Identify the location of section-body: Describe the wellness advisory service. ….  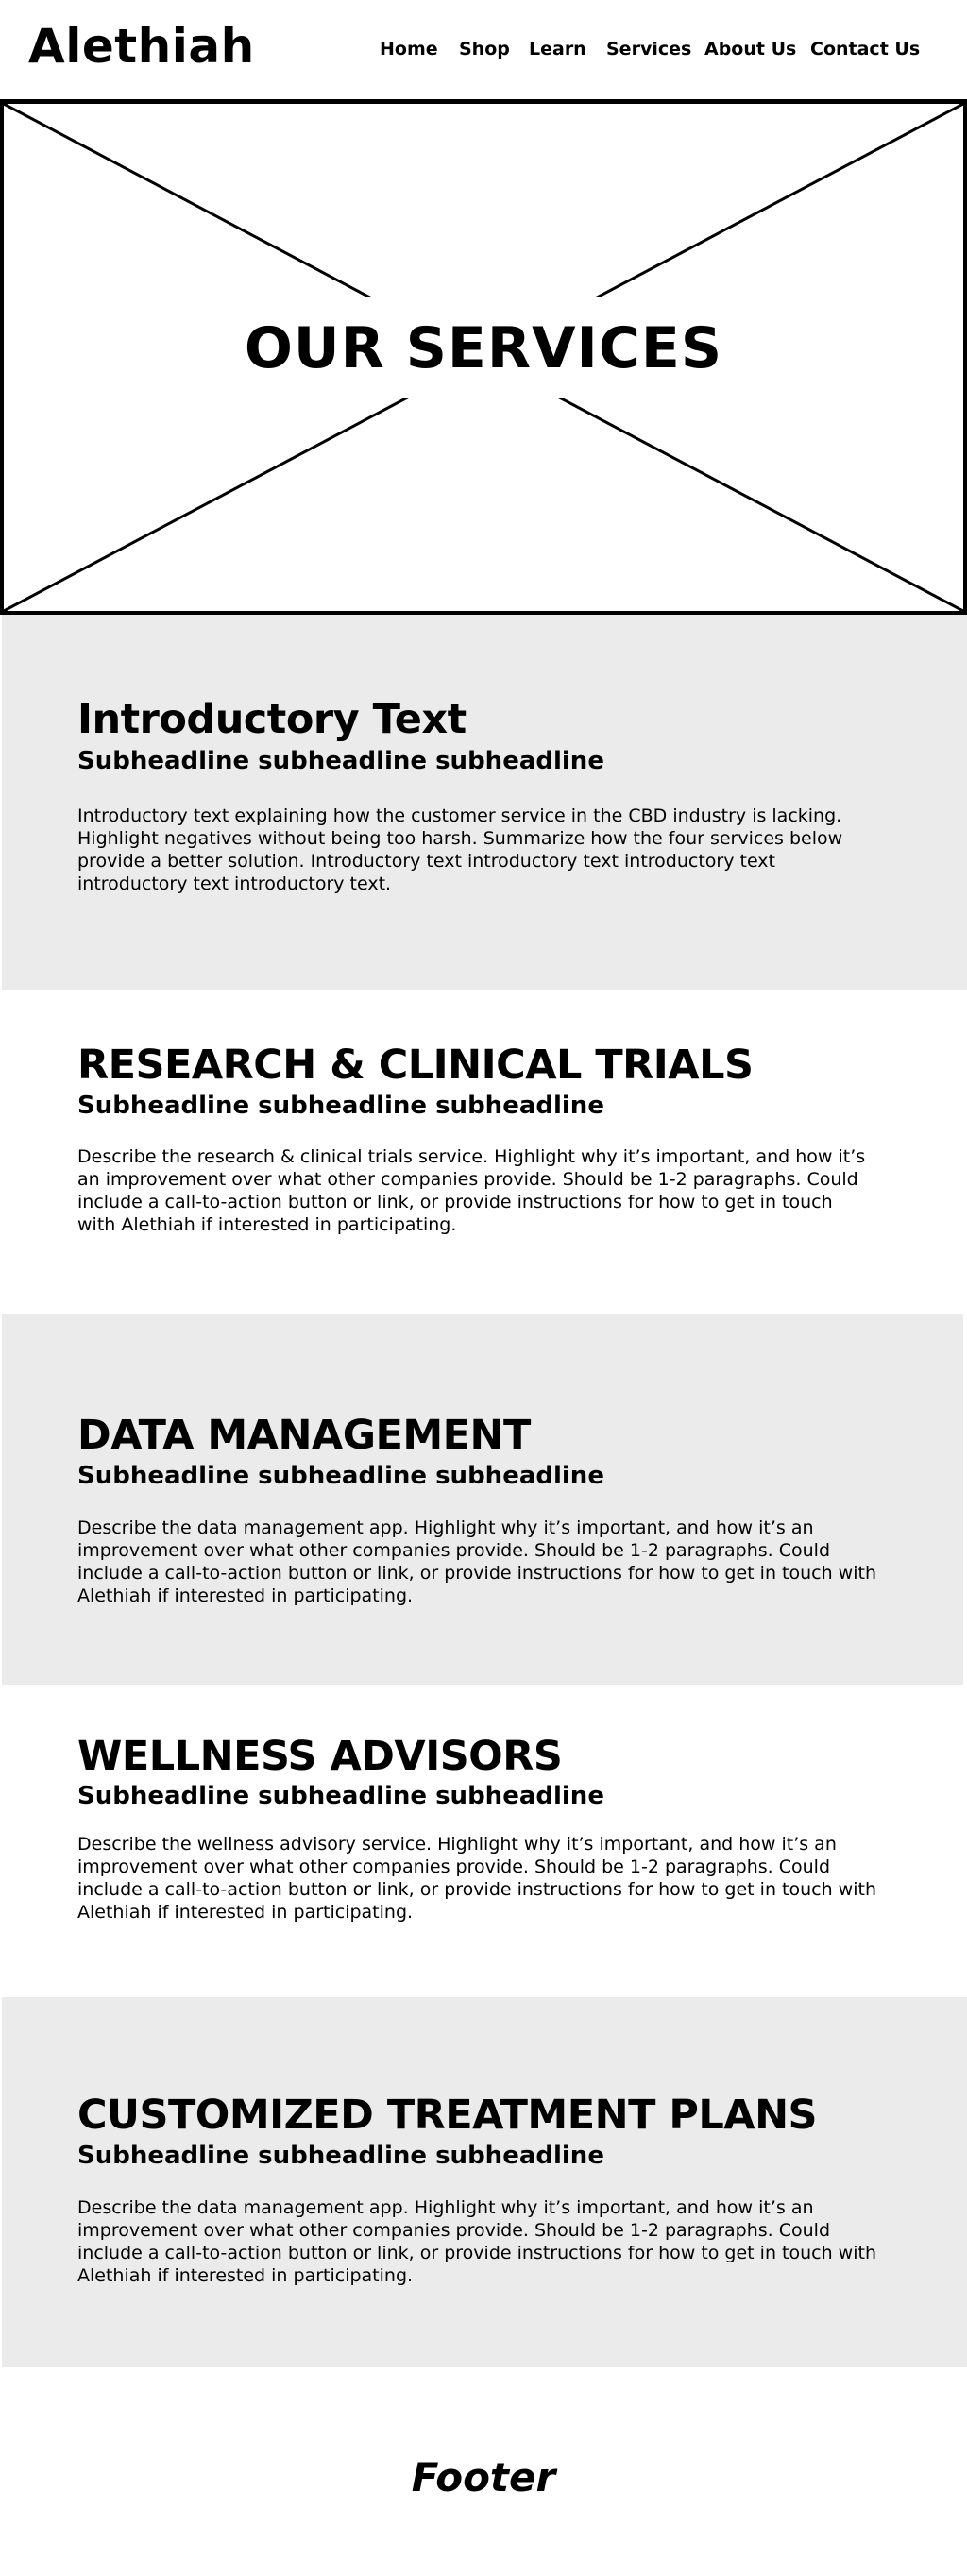
(477, 1878).